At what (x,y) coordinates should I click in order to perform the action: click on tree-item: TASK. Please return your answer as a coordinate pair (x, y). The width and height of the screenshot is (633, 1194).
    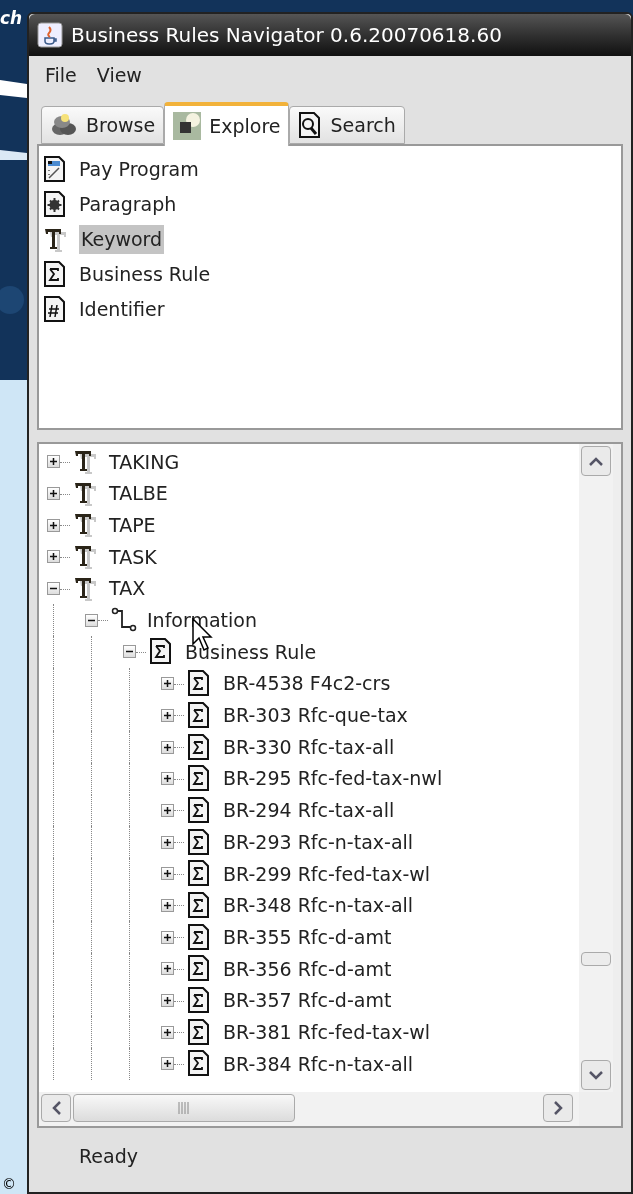
    Looking at the image, I should click on (133, 557).